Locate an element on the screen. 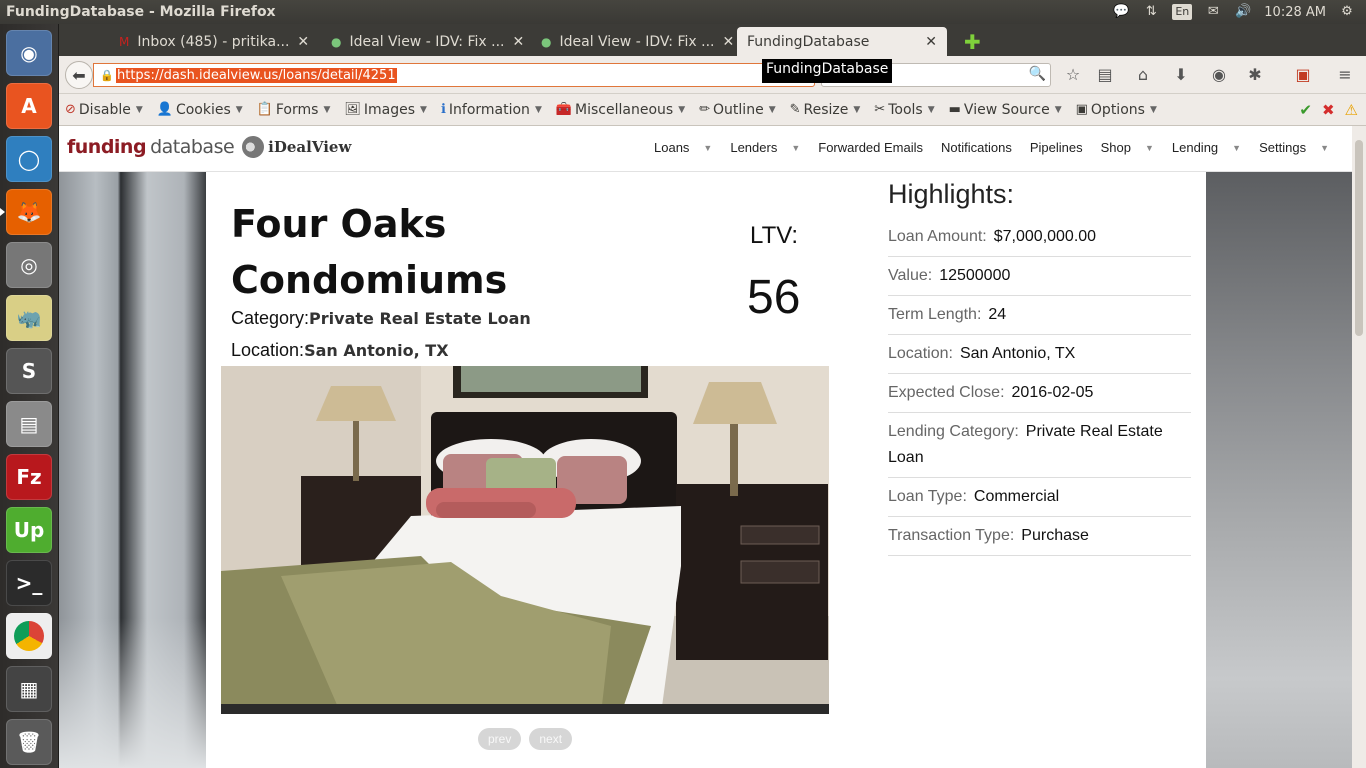  dev-options-menu: ▣ Options ▼ is located at coordinates (1116, 110).